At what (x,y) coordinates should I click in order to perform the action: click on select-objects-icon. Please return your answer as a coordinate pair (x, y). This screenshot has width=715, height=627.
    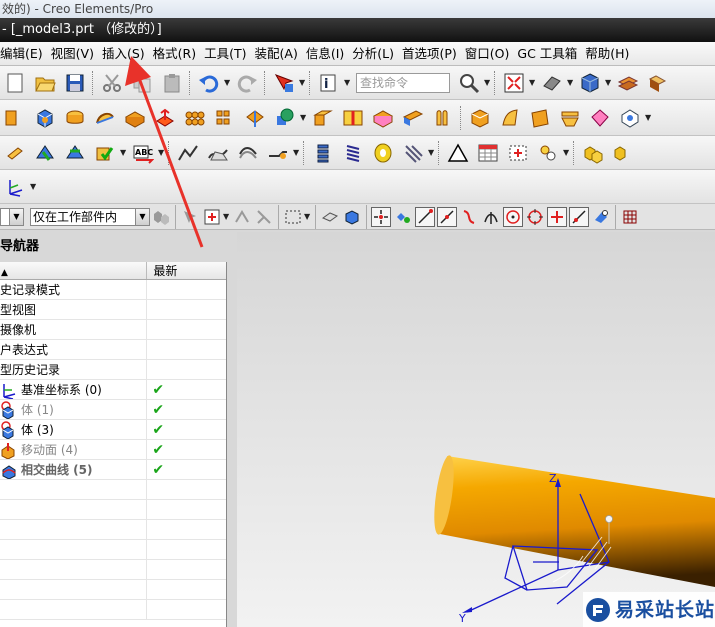
    Looking at the image, I should click on (190, 217).